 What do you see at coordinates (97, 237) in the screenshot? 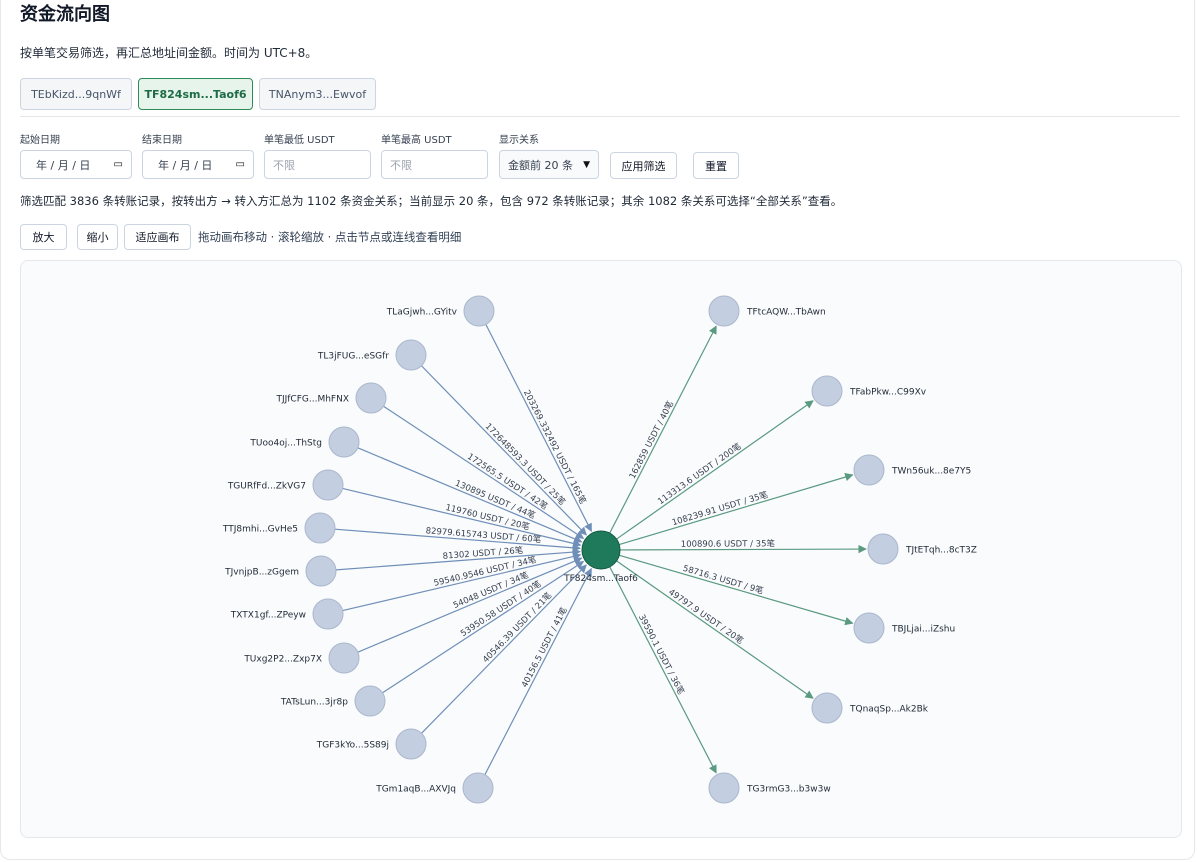
I see `zoom-out-button: 缩小` at bounding box center [97, 237].